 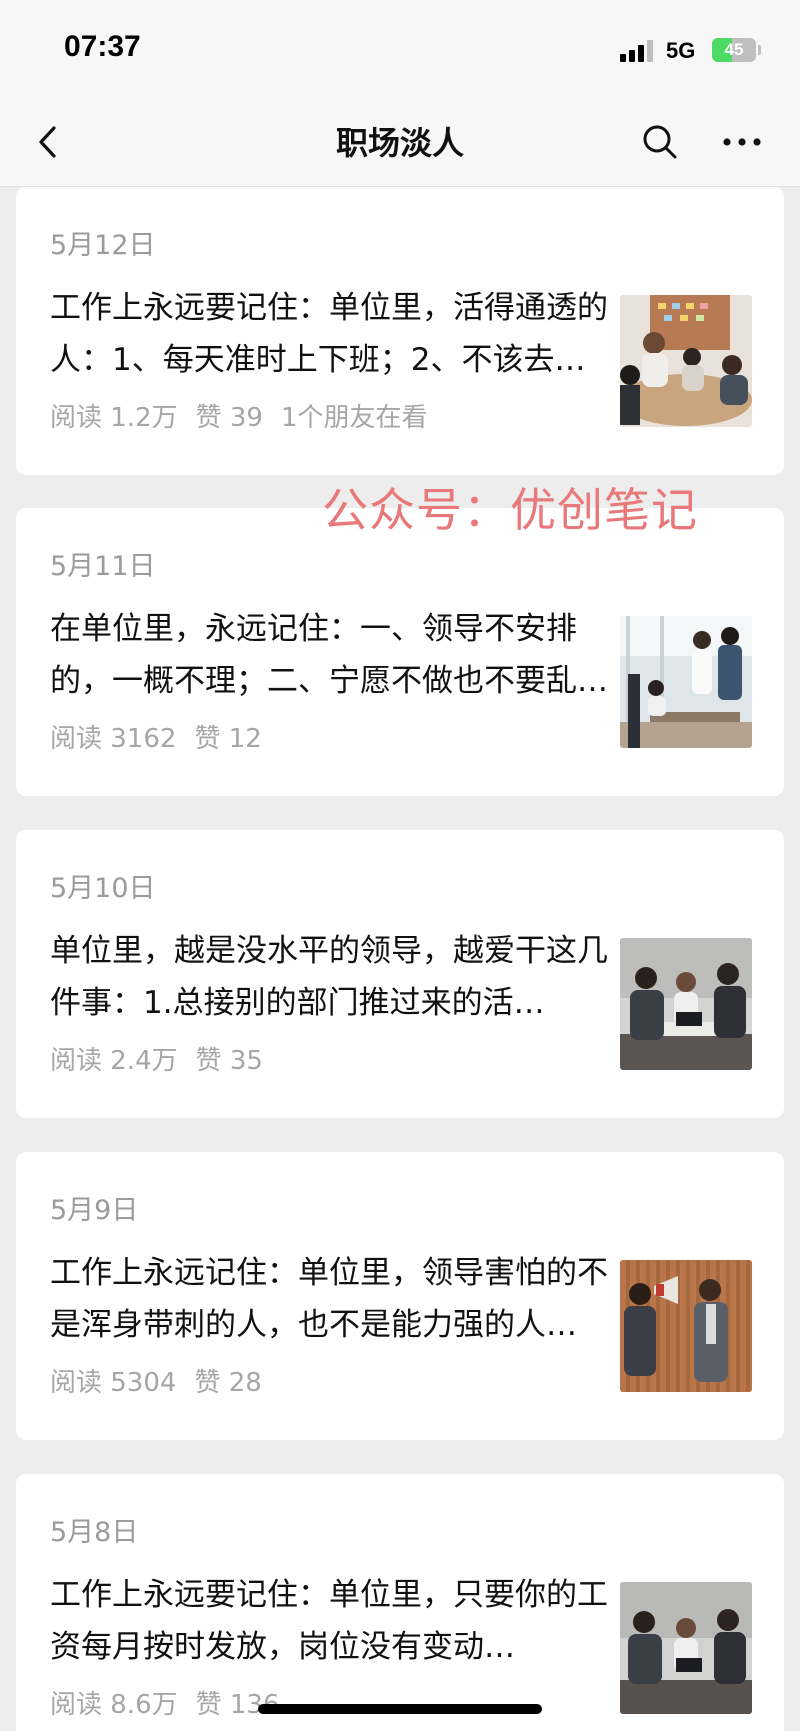 What do you see at coordinates (94, 1532) in the screenshot?
I see `article-date: 5月8日` at bounding box center [94, 1532].